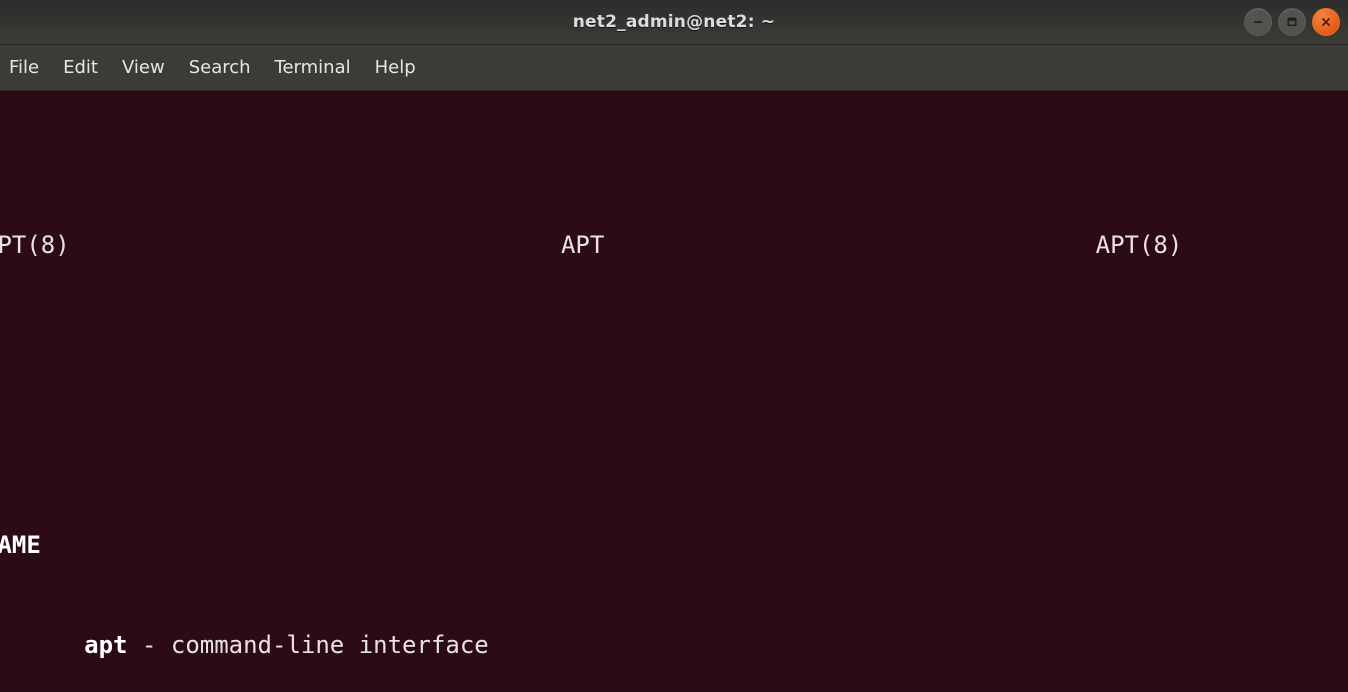 This screenshot has height=692, width=1348. What do you see at coordinates (143, 67) in the screenshot?
I see `menu-item-view: View` at bounding box center [143, 67].